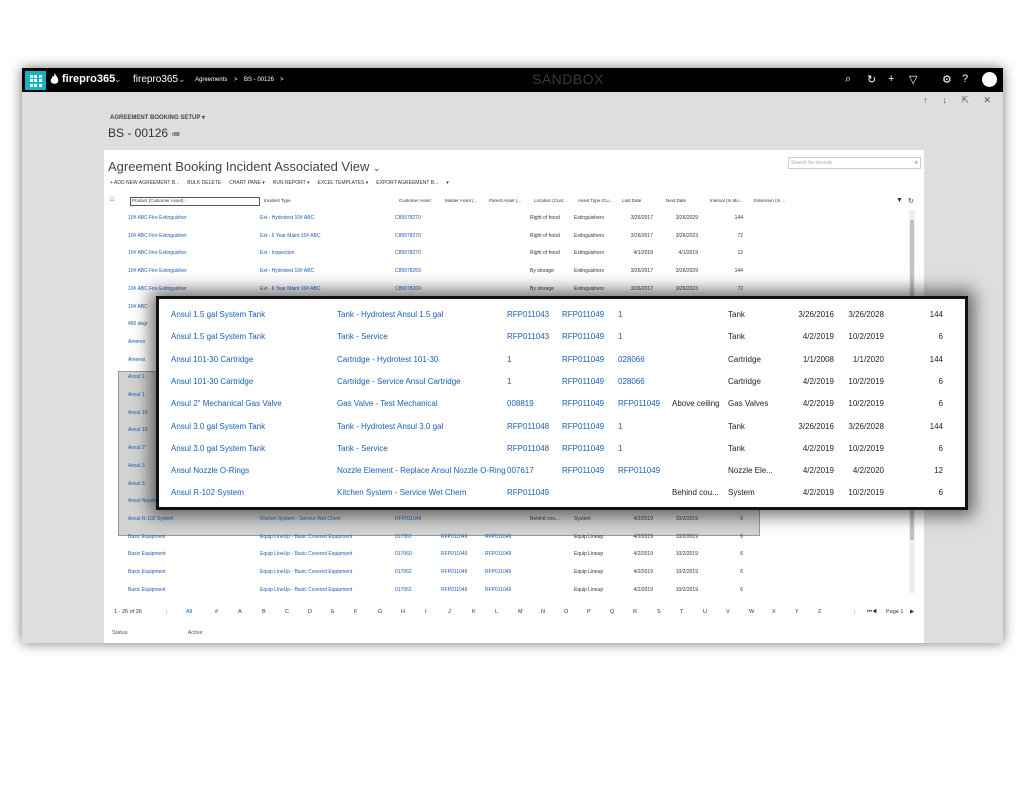  Describe the element at coordinates (965, 79) in the screenshot. I see `help-icon: ?` at that location.